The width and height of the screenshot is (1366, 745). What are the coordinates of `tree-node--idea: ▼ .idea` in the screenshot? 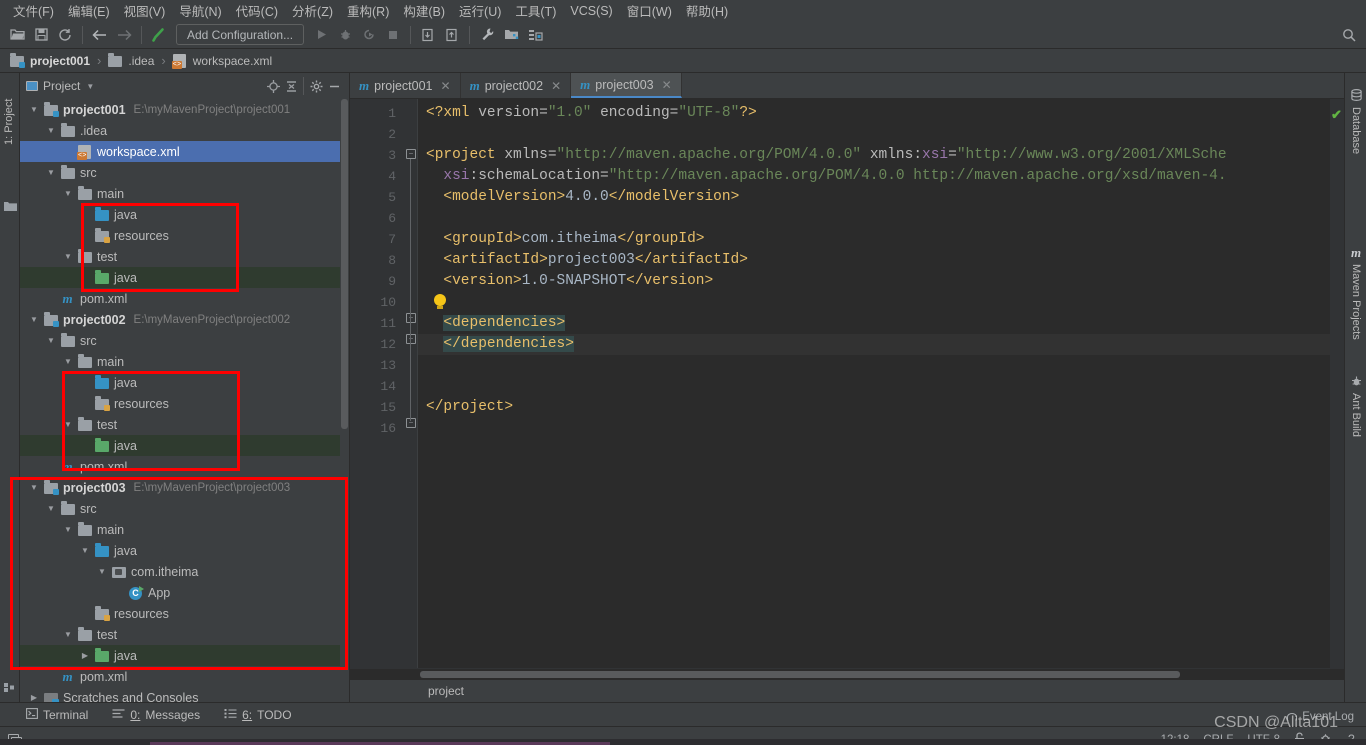 It's located at (184, 130).